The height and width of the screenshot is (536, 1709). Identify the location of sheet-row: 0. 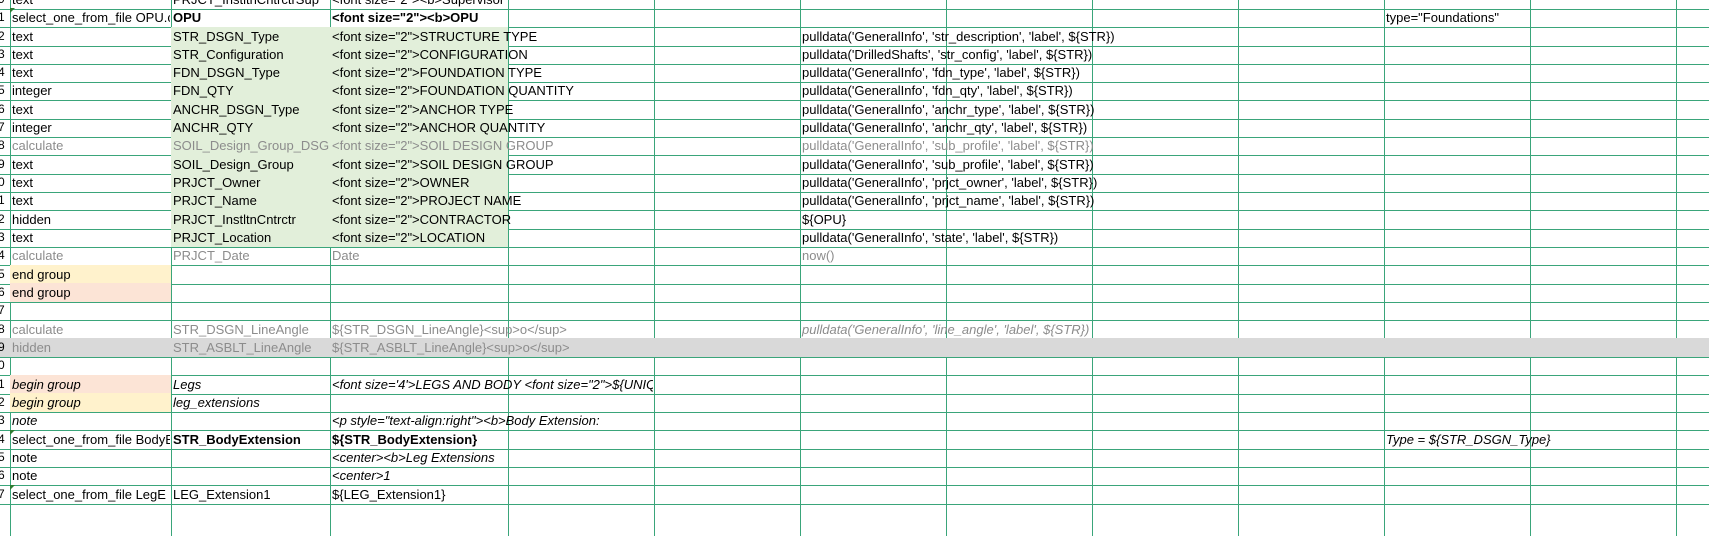
(854, 366).